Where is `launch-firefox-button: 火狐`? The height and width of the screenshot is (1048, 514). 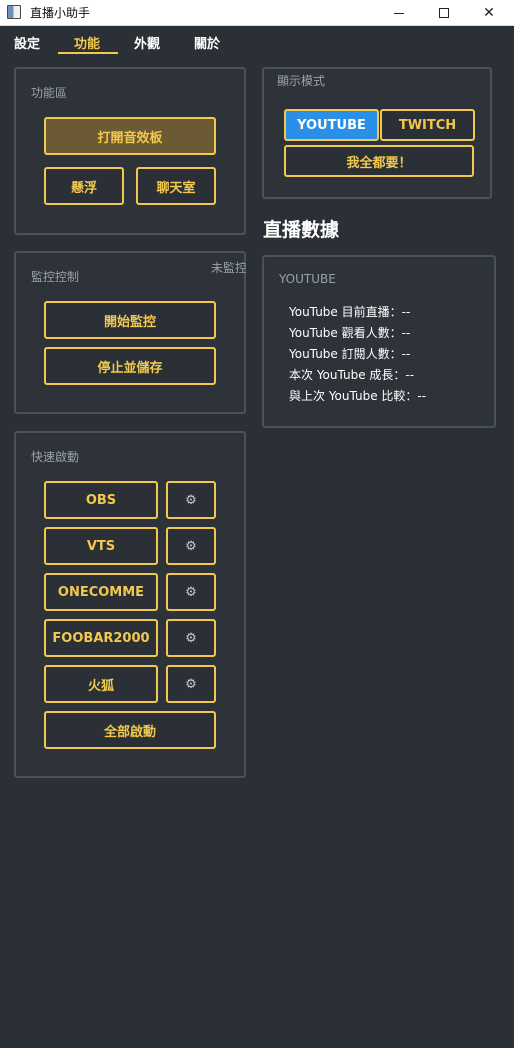 launch-firefox-button: 火狐 is located at coordinates (101, 684).